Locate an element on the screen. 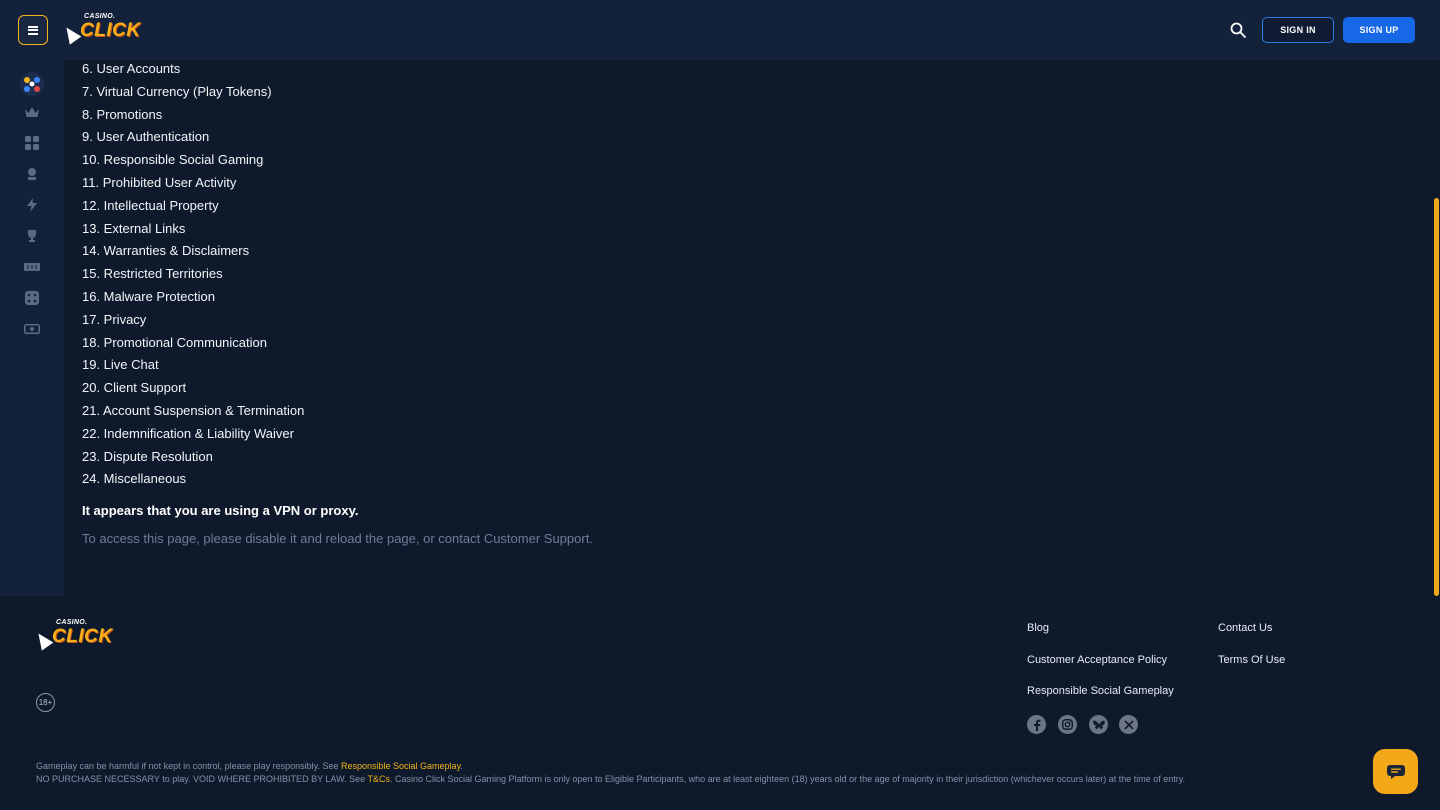 The image size is (1440, 810). ticket-icon is located at coordinates (32, 267).